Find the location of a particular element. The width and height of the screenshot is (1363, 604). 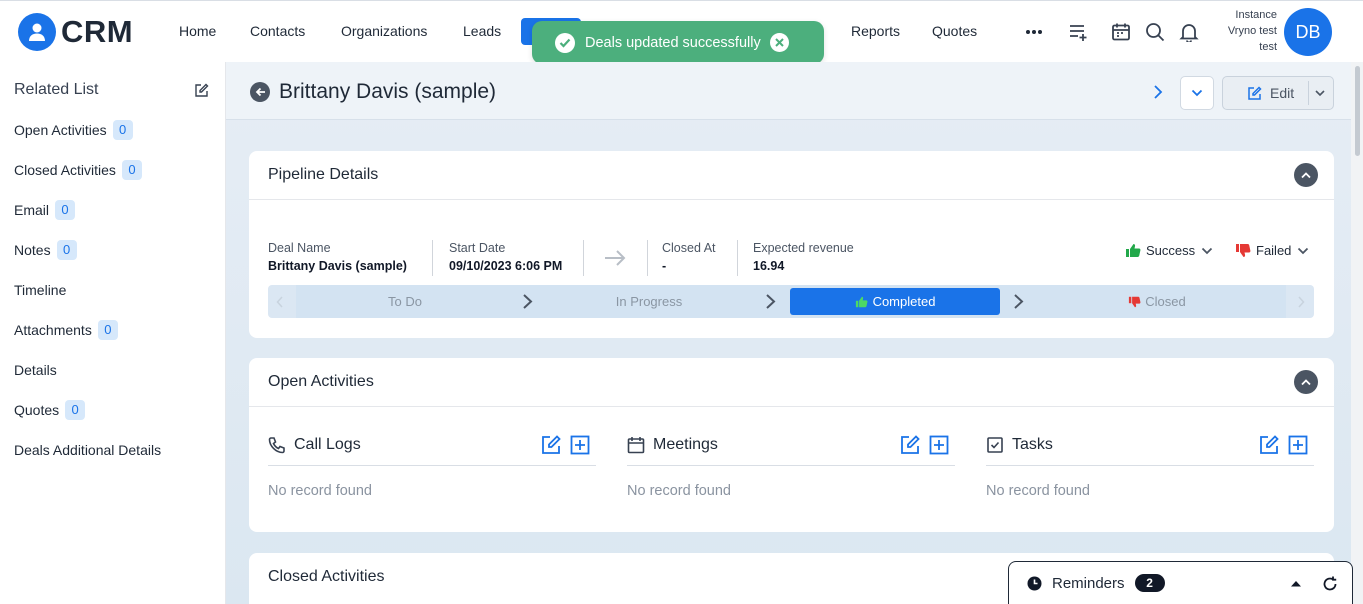

instance-label: Instance is located at coordinates (1256, 15).